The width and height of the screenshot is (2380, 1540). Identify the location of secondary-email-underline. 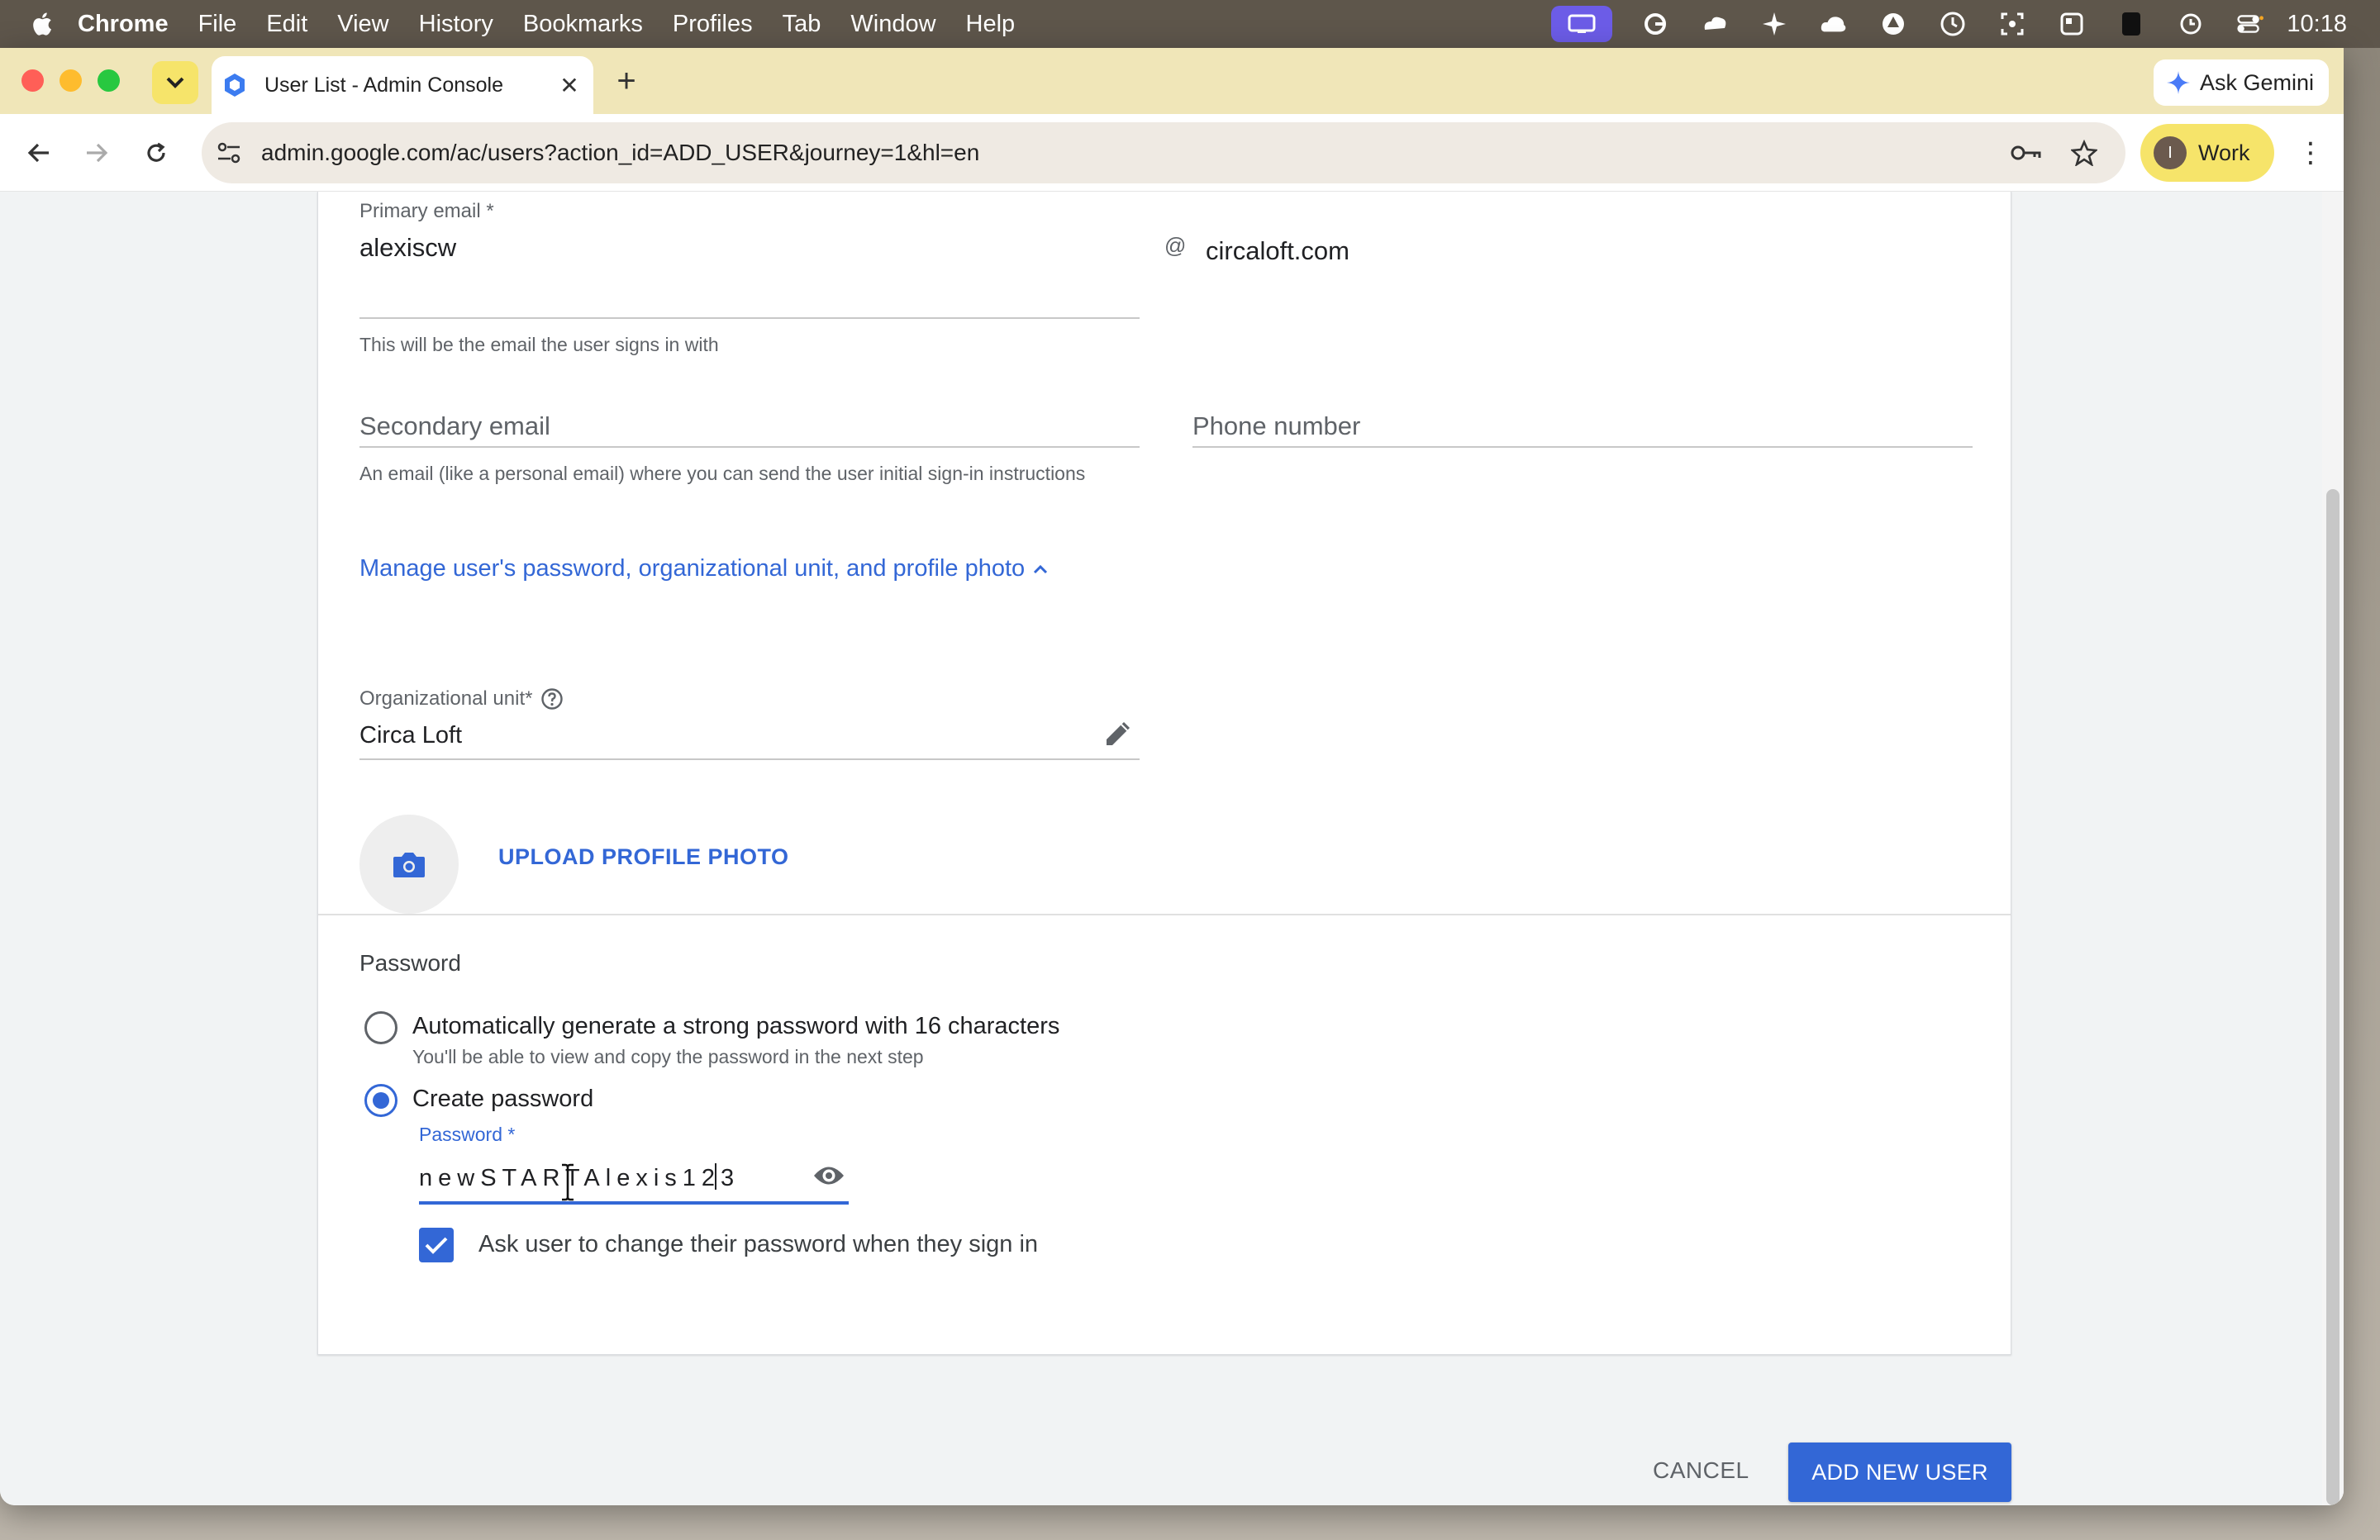
(749, 447).